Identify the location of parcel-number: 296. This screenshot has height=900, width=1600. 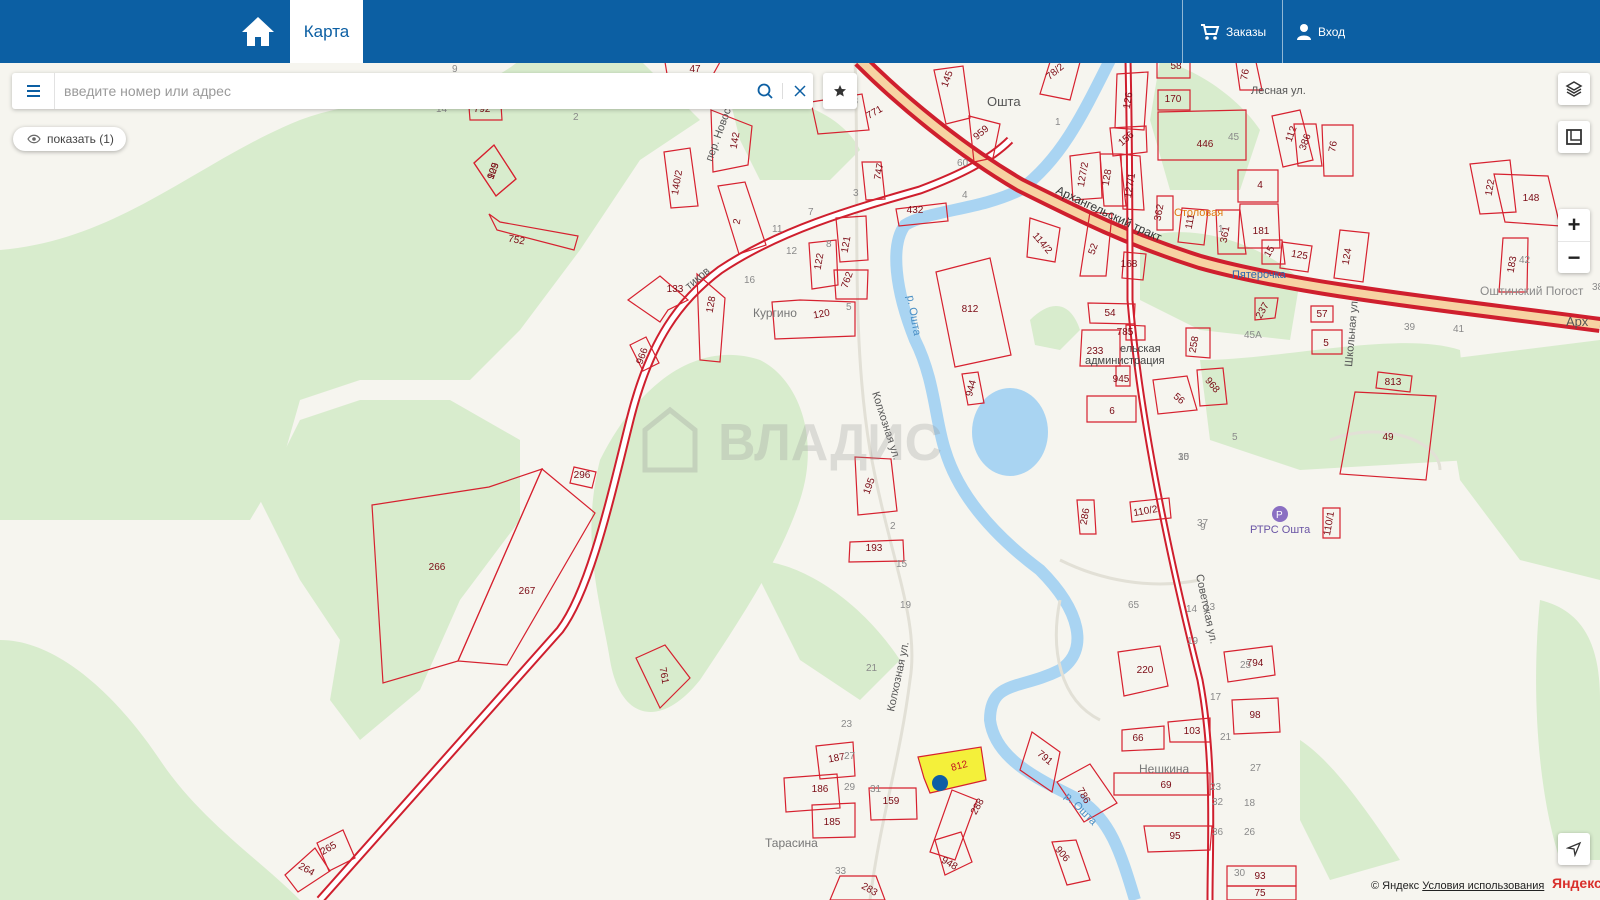
(582, 475).